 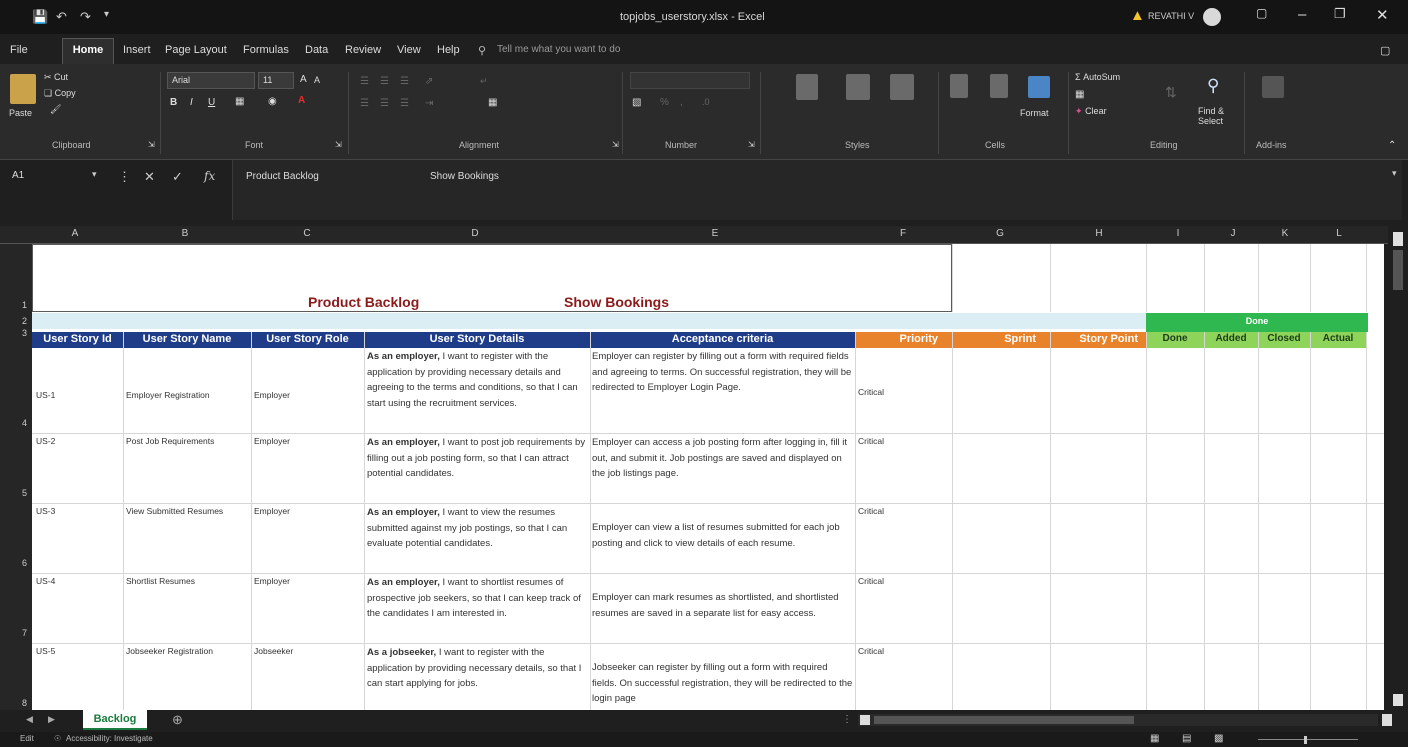 I want to click on number-format-box, so click(x=690, y=80).